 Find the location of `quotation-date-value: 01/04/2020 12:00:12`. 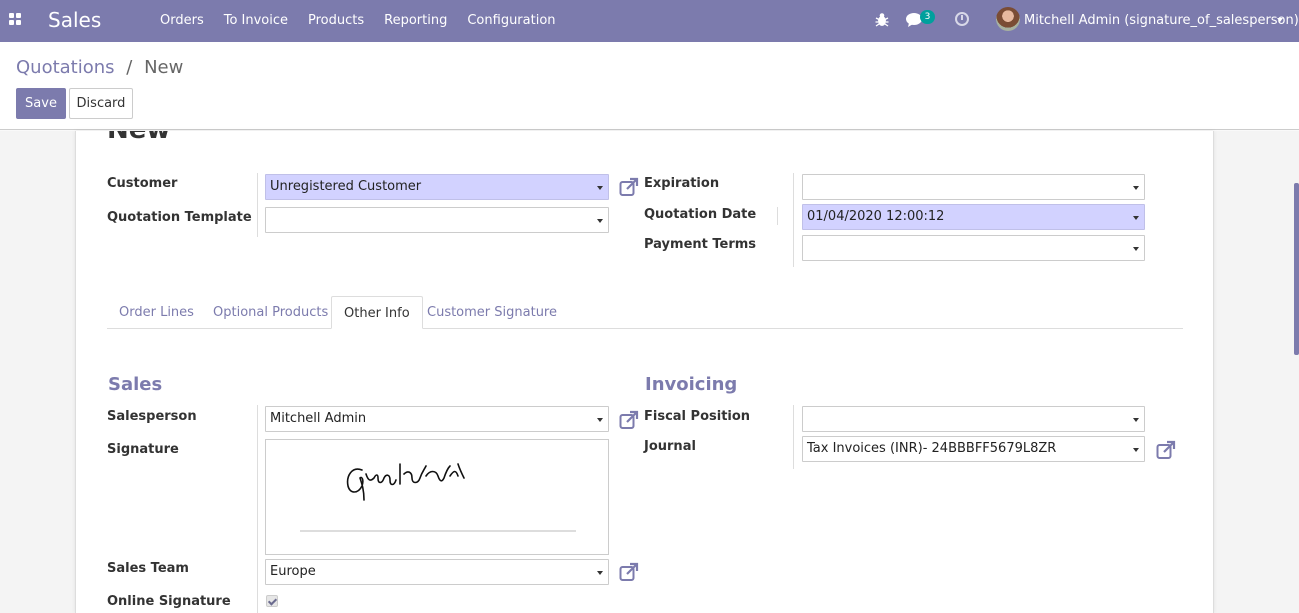

quotation-date-value: 01/04/2020 12:00:12 is located at coordinates (876, 216).